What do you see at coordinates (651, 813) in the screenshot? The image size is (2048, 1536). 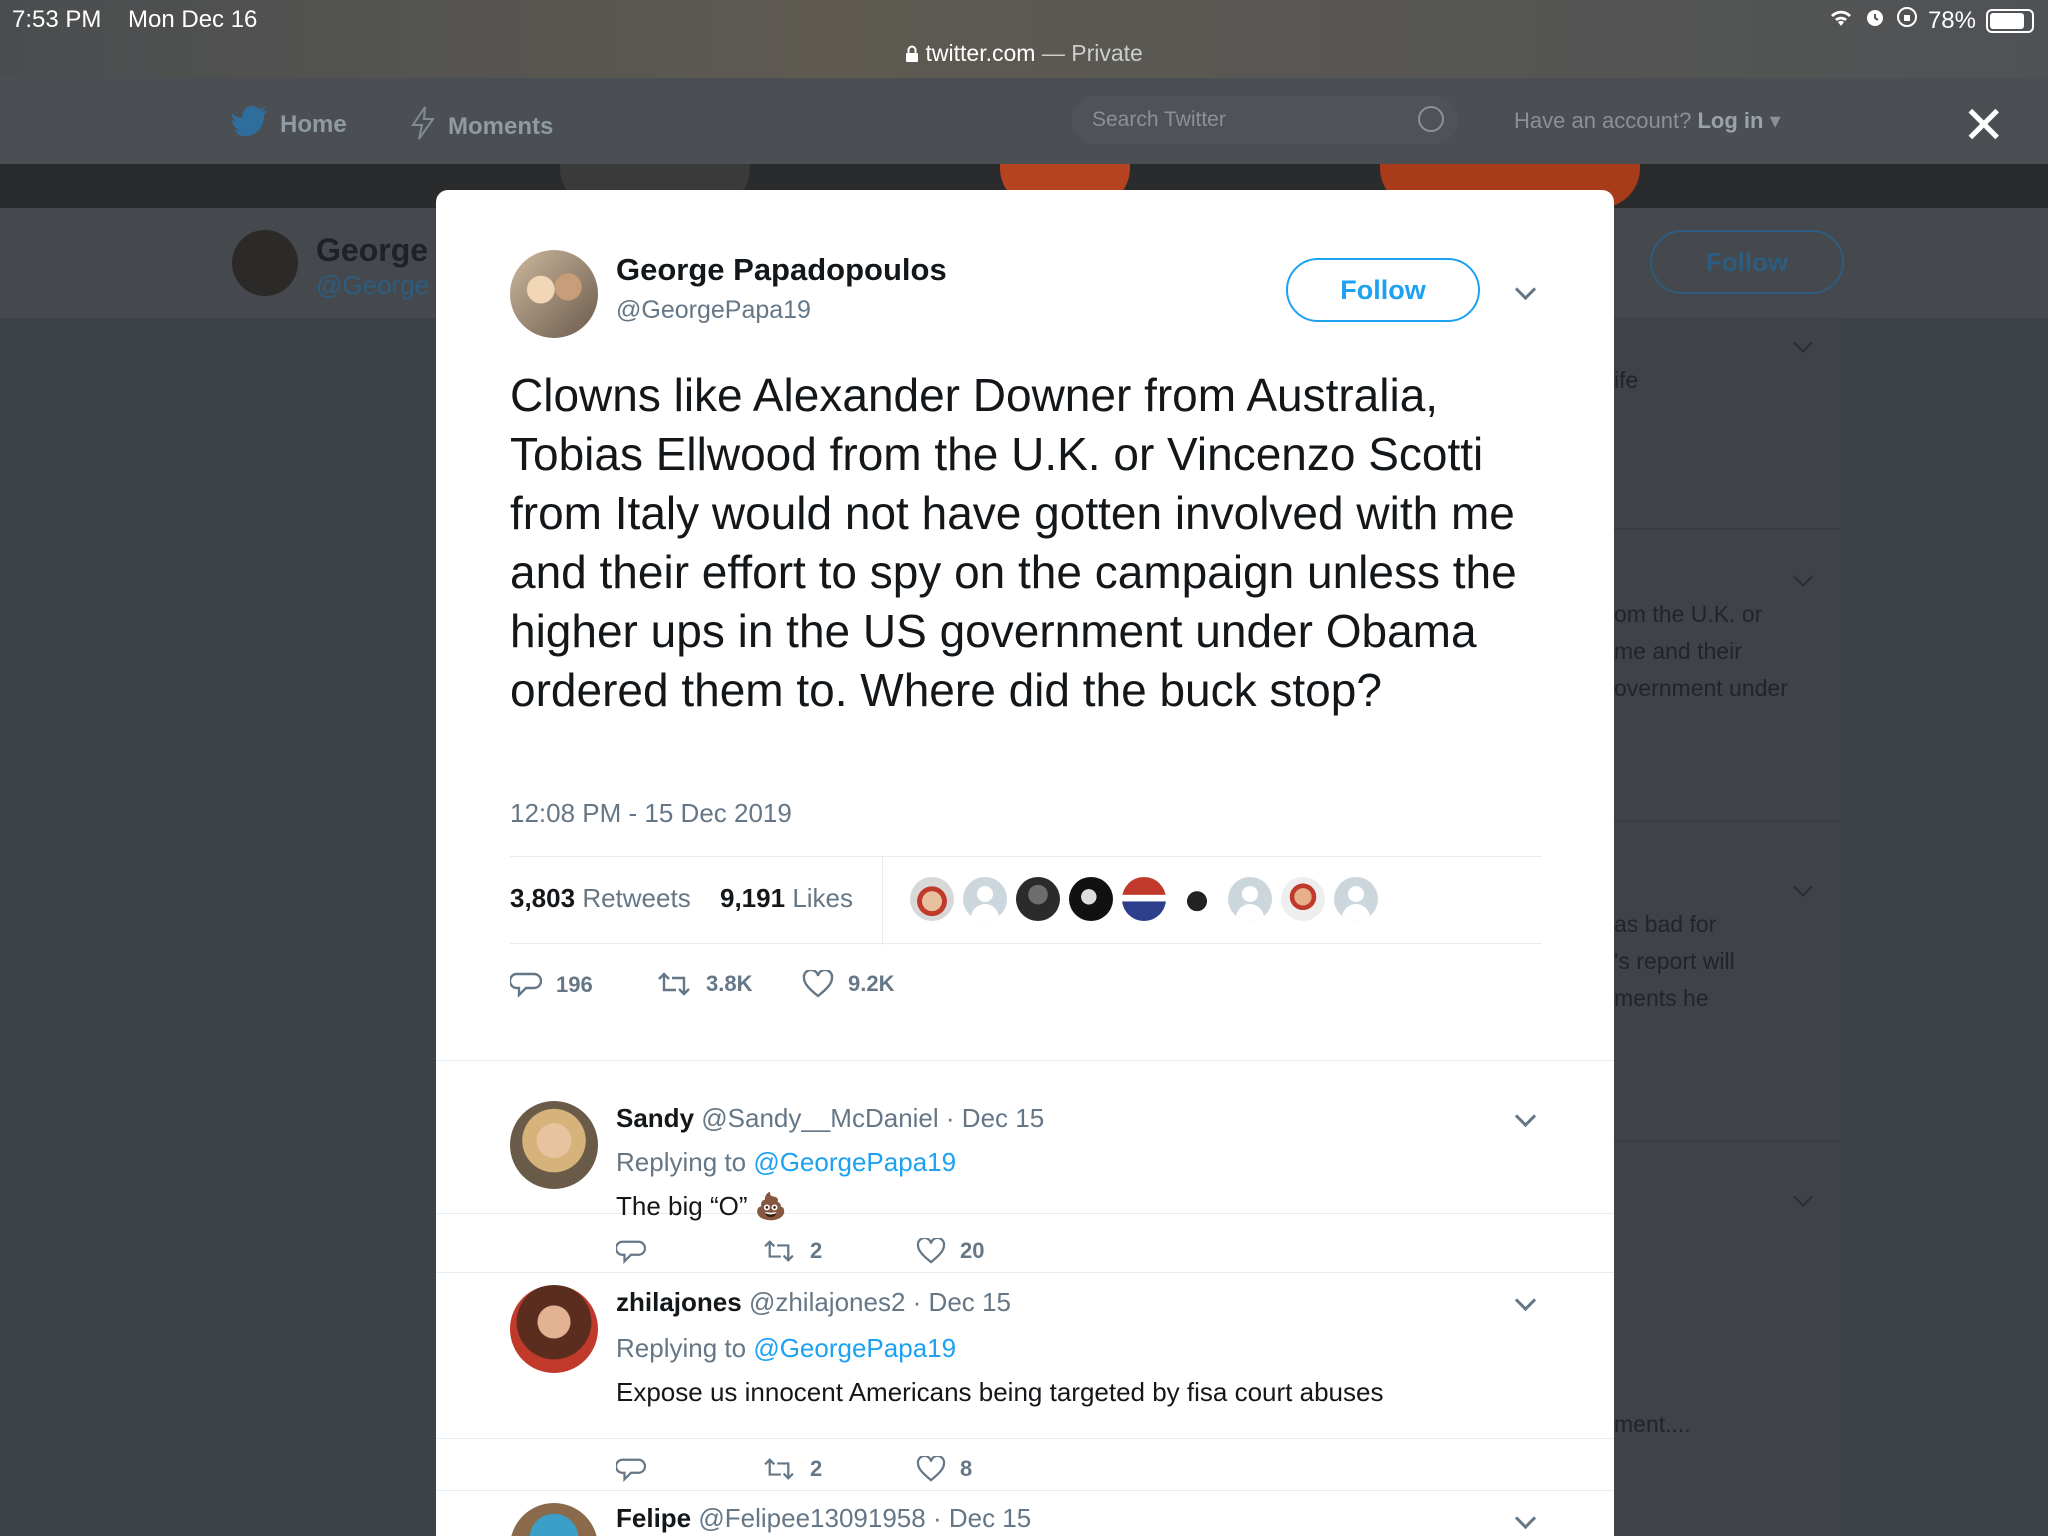 I see `tweet-timestamp: 12:08 PM - 15 Dec 2019` at bounding box center [651, 813].